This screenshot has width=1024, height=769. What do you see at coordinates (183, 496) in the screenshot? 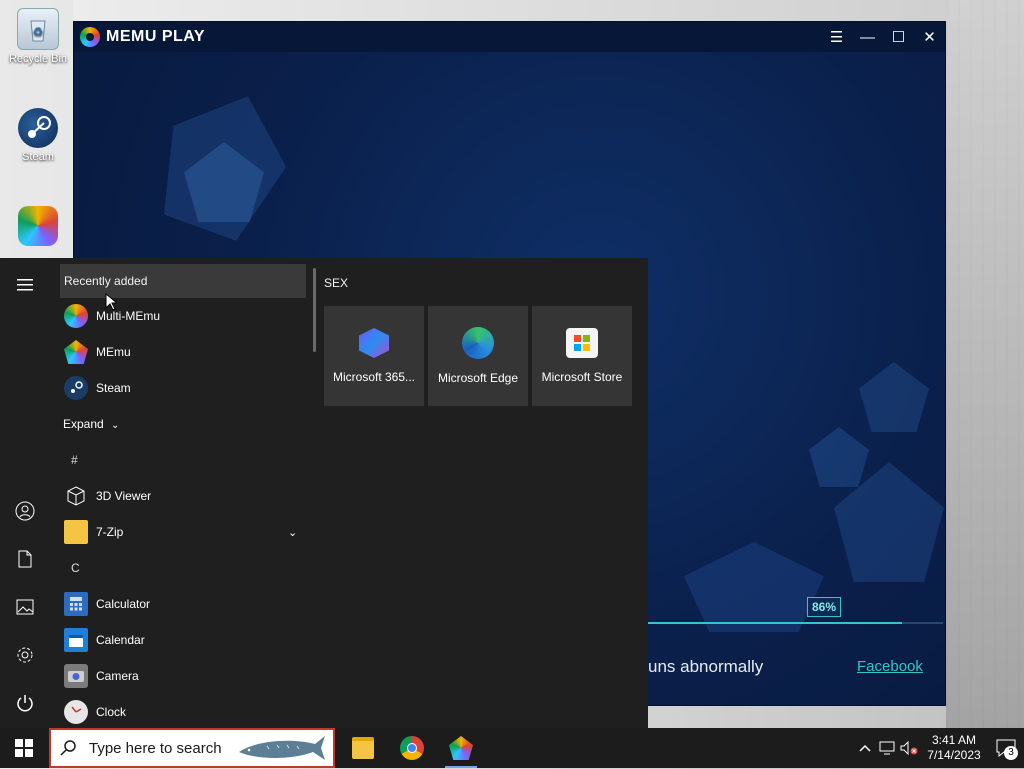
I see `app-item-3d-viewer: 3D Viewer` at bounding box center [183, 496].